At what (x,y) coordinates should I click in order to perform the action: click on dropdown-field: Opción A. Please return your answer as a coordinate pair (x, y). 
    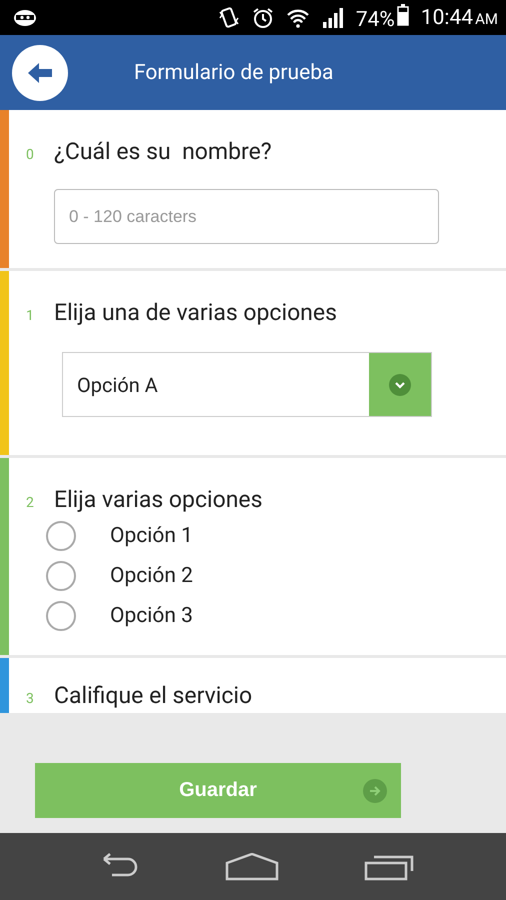
    Looking at the image, I should click on (247, 384).